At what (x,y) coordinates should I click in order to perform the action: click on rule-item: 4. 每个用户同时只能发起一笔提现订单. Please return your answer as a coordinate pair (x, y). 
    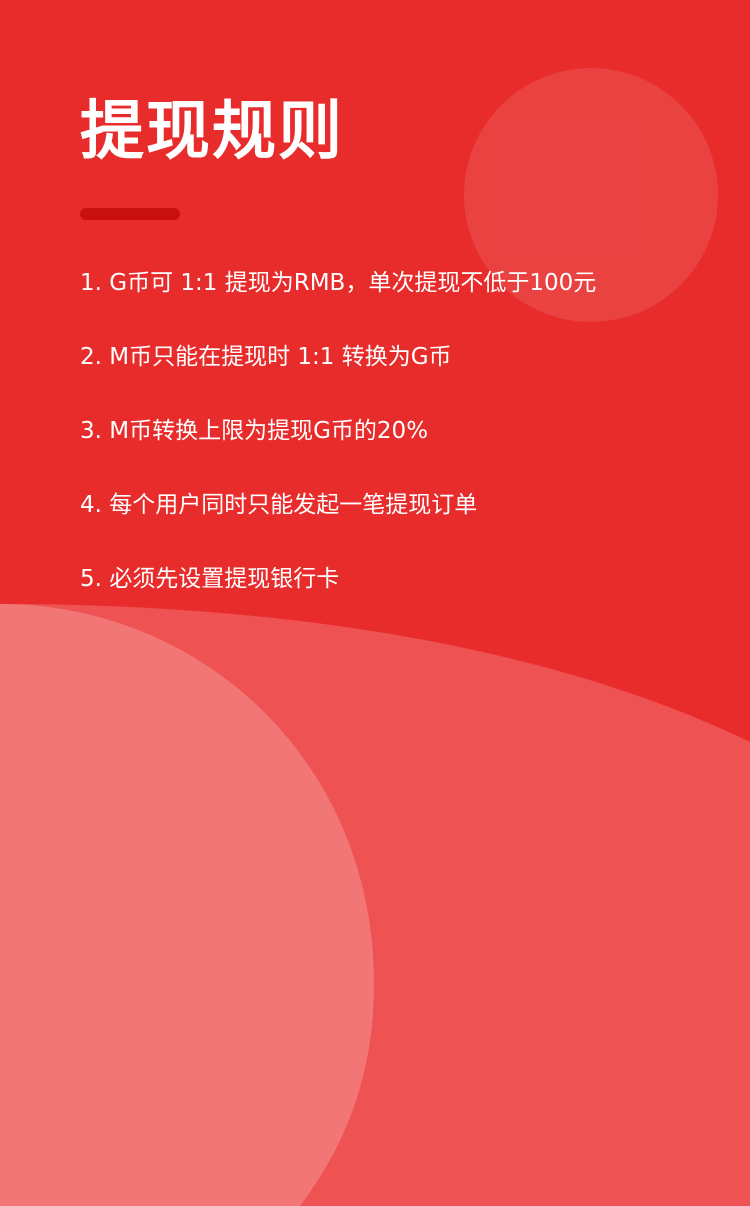
    Looking at the image, I should click on (338, 505).